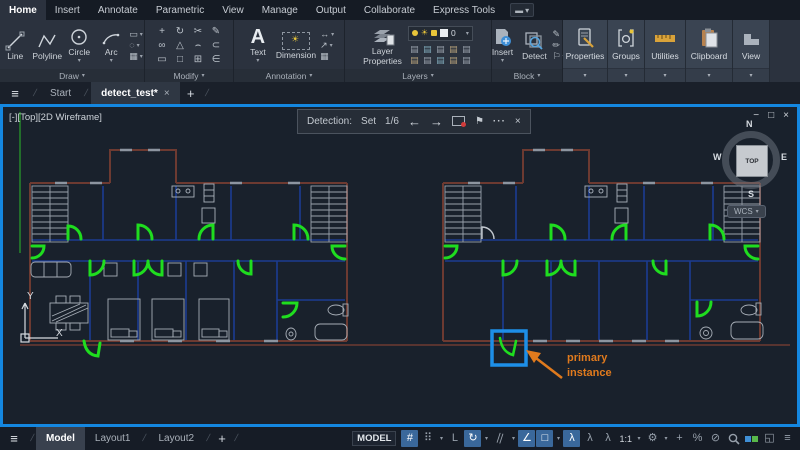 This screenshot has height=450, width=800. I want to click on dimension-button: ☀ Dimension, so click(296, 45).